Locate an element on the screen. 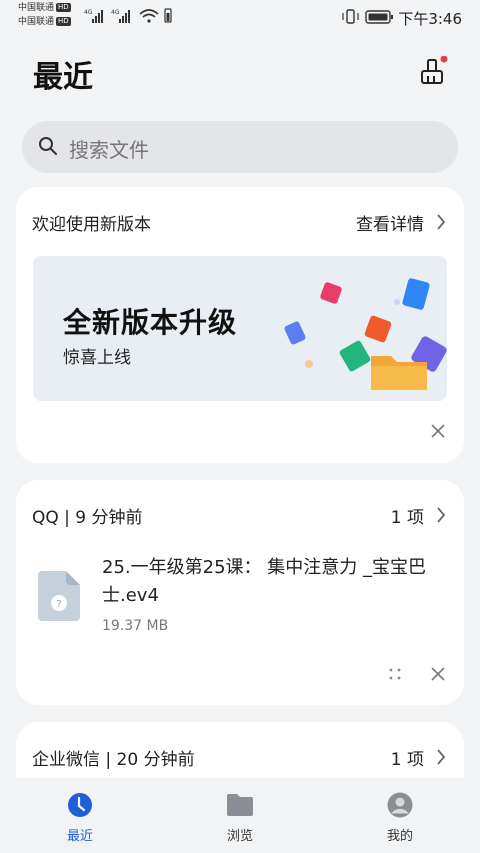  search-bar: 搜索文件 is located at coordinates (240, 147).